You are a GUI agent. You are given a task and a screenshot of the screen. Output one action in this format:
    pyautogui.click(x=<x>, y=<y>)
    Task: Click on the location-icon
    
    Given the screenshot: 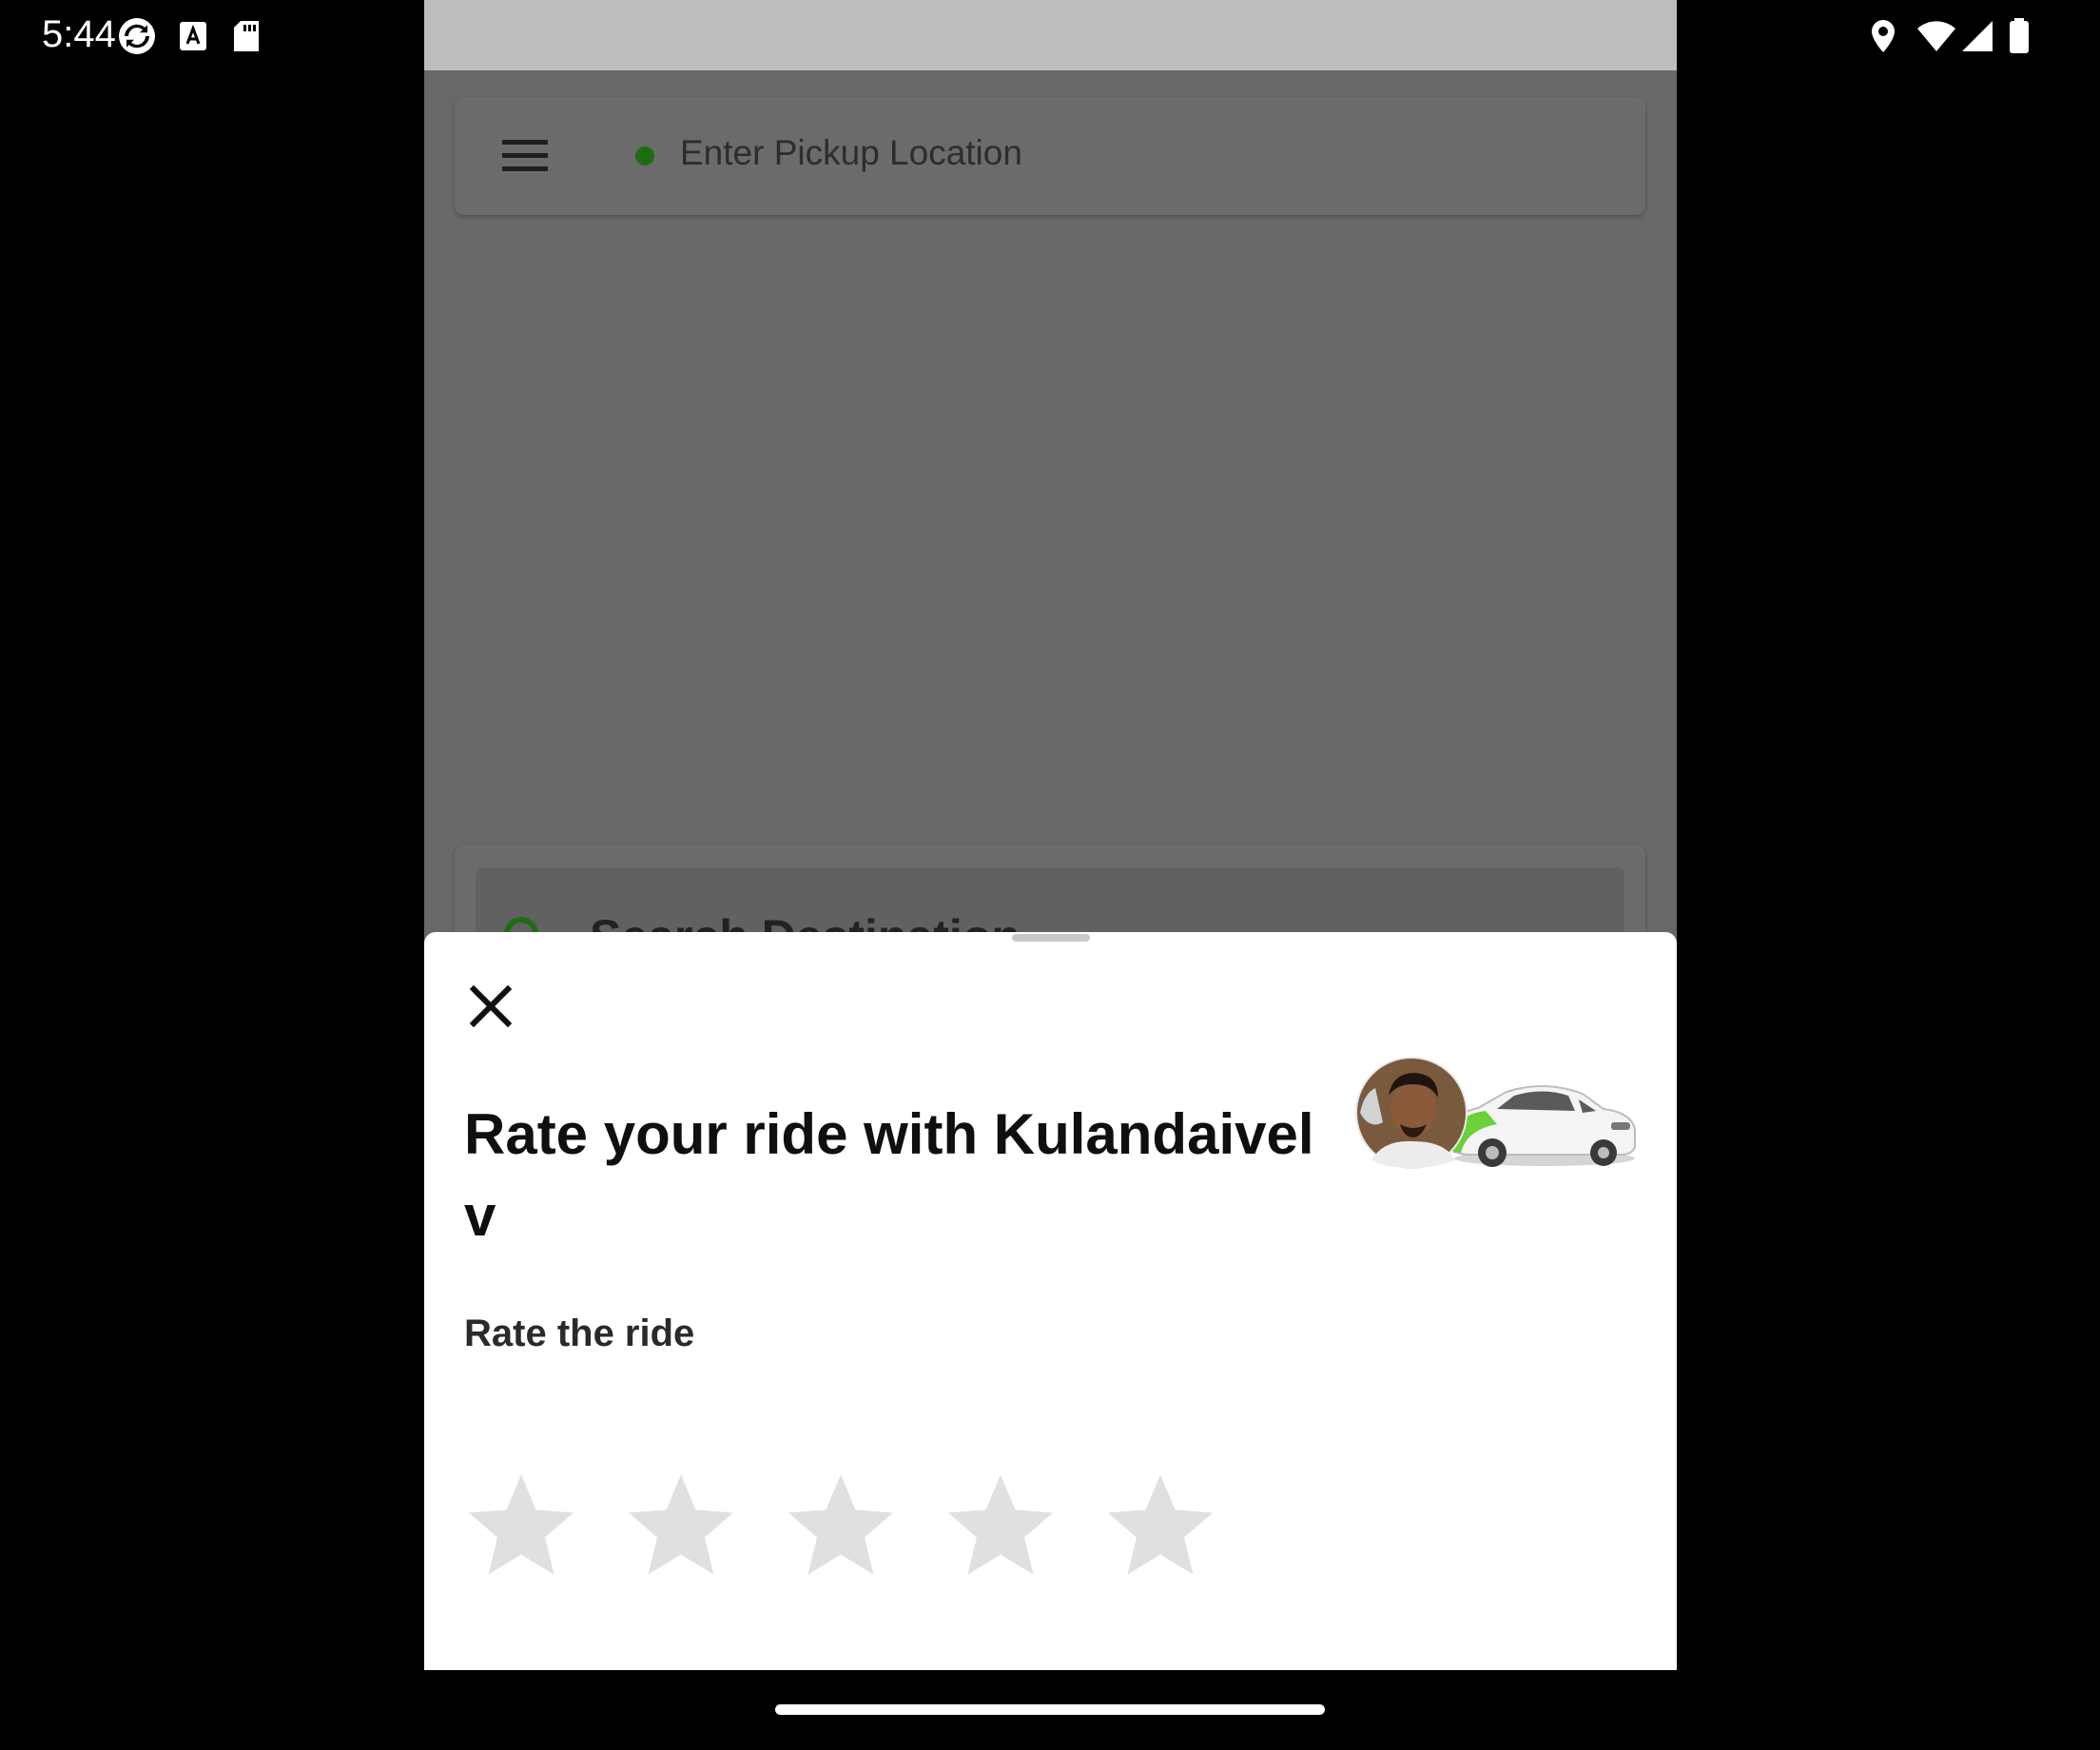 What is the action you would take?
    pyautogui.click(x=1883, y=36)
    